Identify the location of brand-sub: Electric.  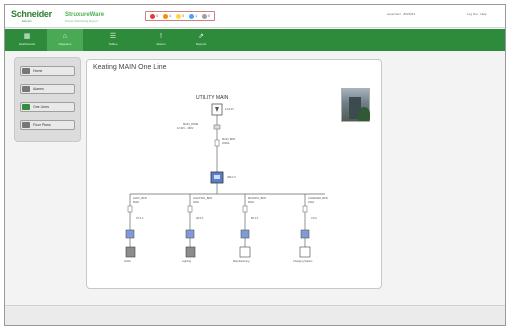
(27, 21).